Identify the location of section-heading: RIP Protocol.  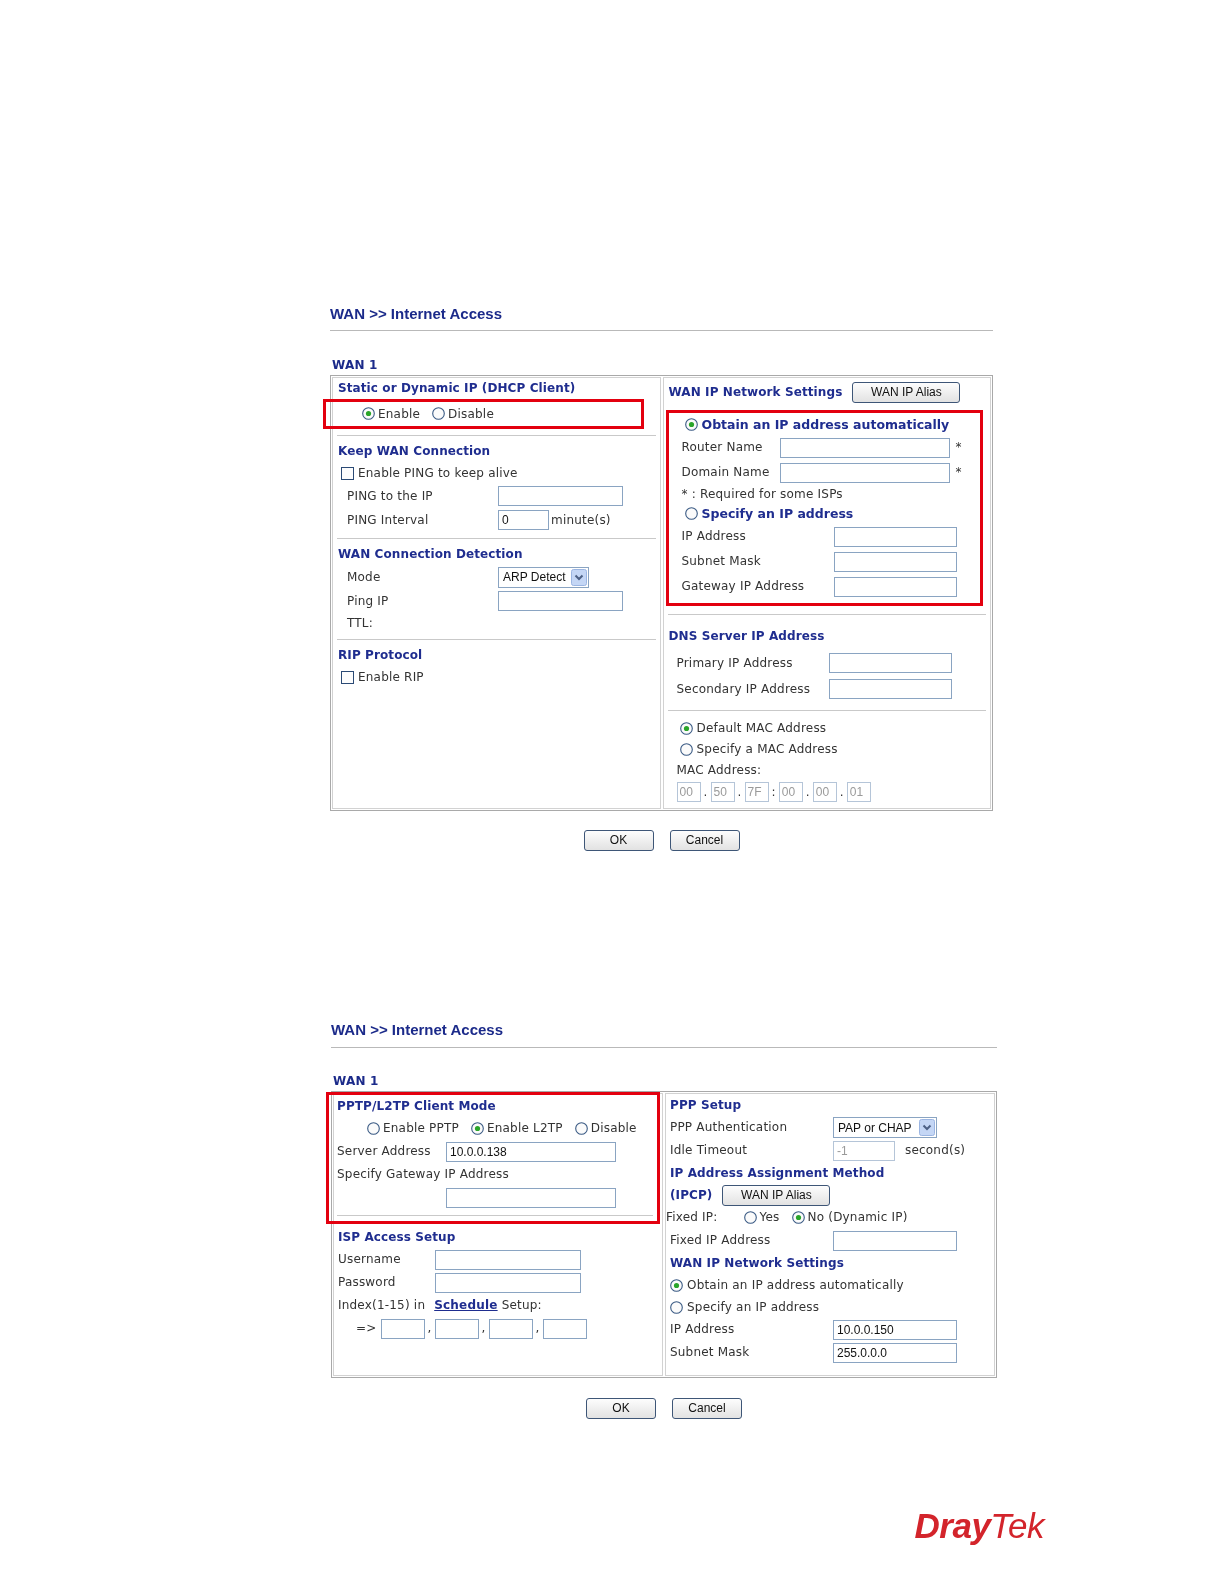
(380, 655).